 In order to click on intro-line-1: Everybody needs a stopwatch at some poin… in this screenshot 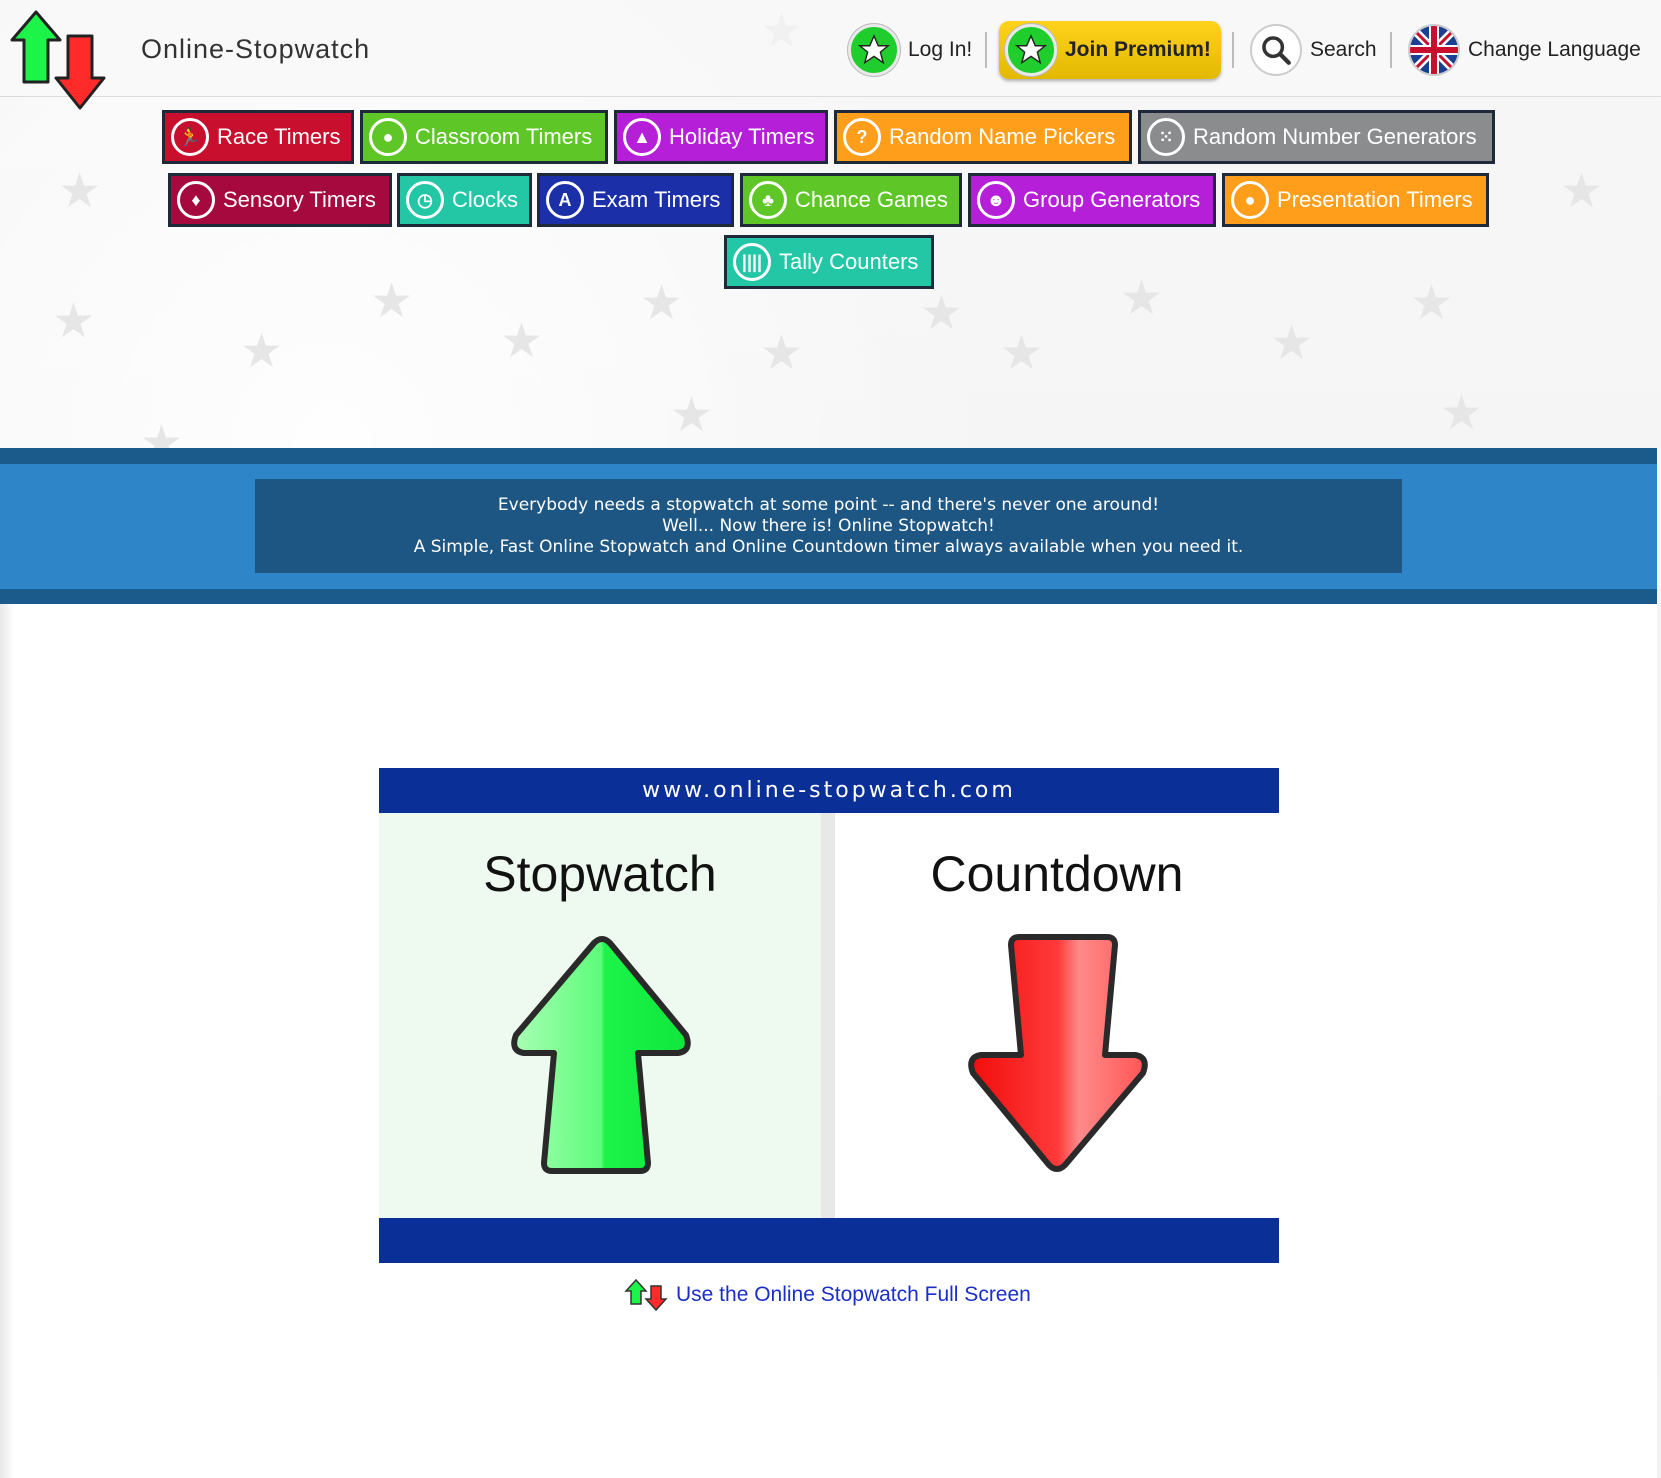, I will do `click(828, 505)`.